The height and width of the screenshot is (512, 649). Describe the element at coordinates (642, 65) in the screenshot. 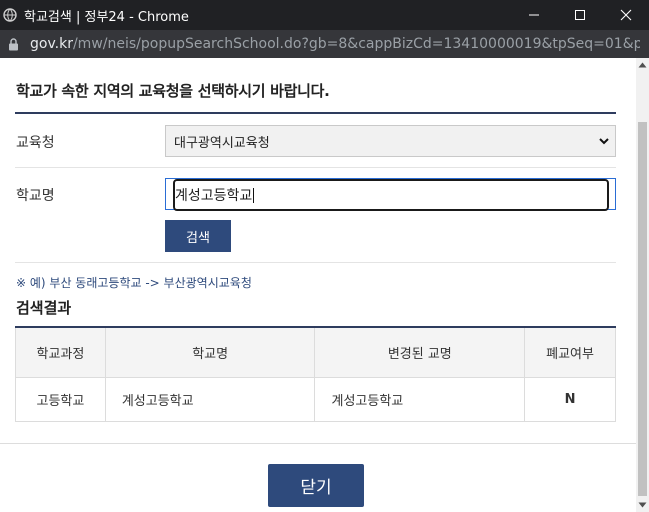

I see `scroll-up-icon` at that location.